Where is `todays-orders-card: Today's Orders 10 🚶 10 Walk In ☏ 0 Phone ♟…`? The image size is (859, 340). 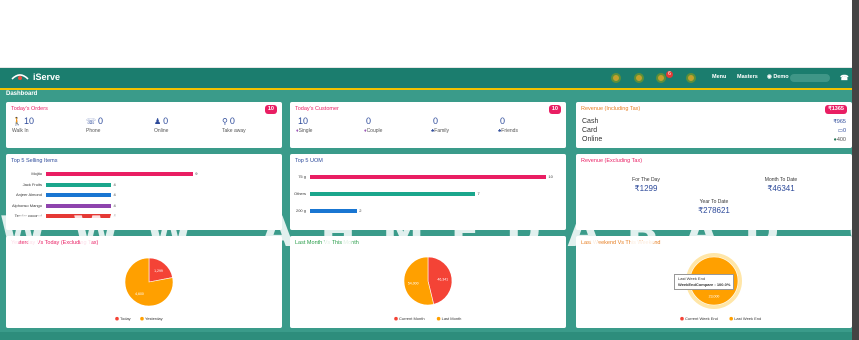
todays-orders-card: Today's Orders 10 🚶 10 Walk In ☏ 0 Phone ♟… is located at coordinates (144, 125).